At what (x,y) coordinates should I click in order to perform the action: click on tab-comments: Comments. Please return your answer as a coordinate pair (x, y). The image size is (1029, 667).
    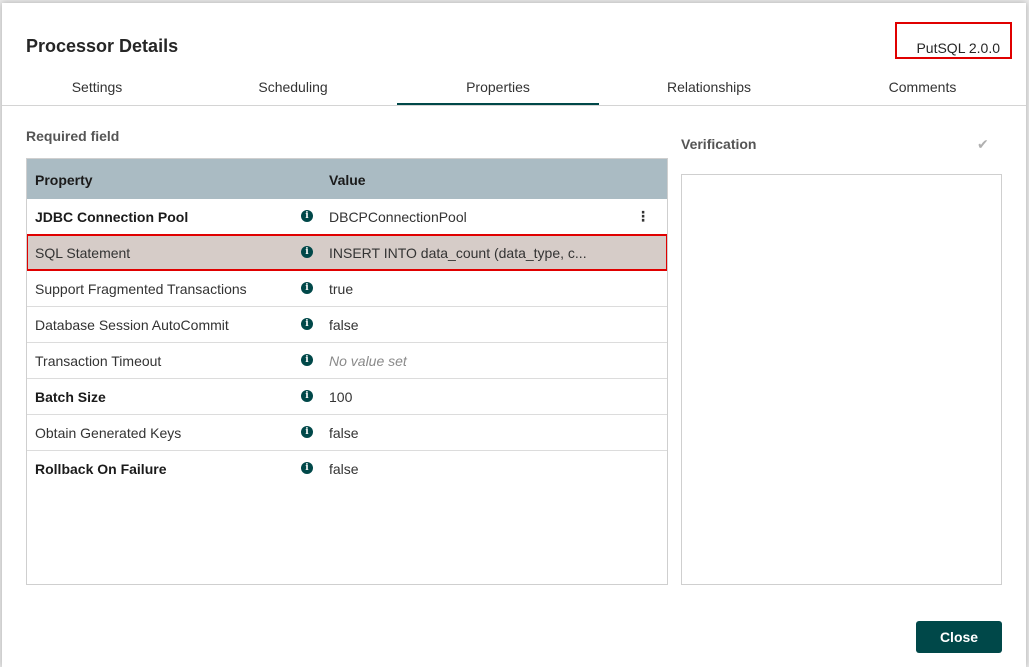
    Looking at the image, I should click on (922, 85).